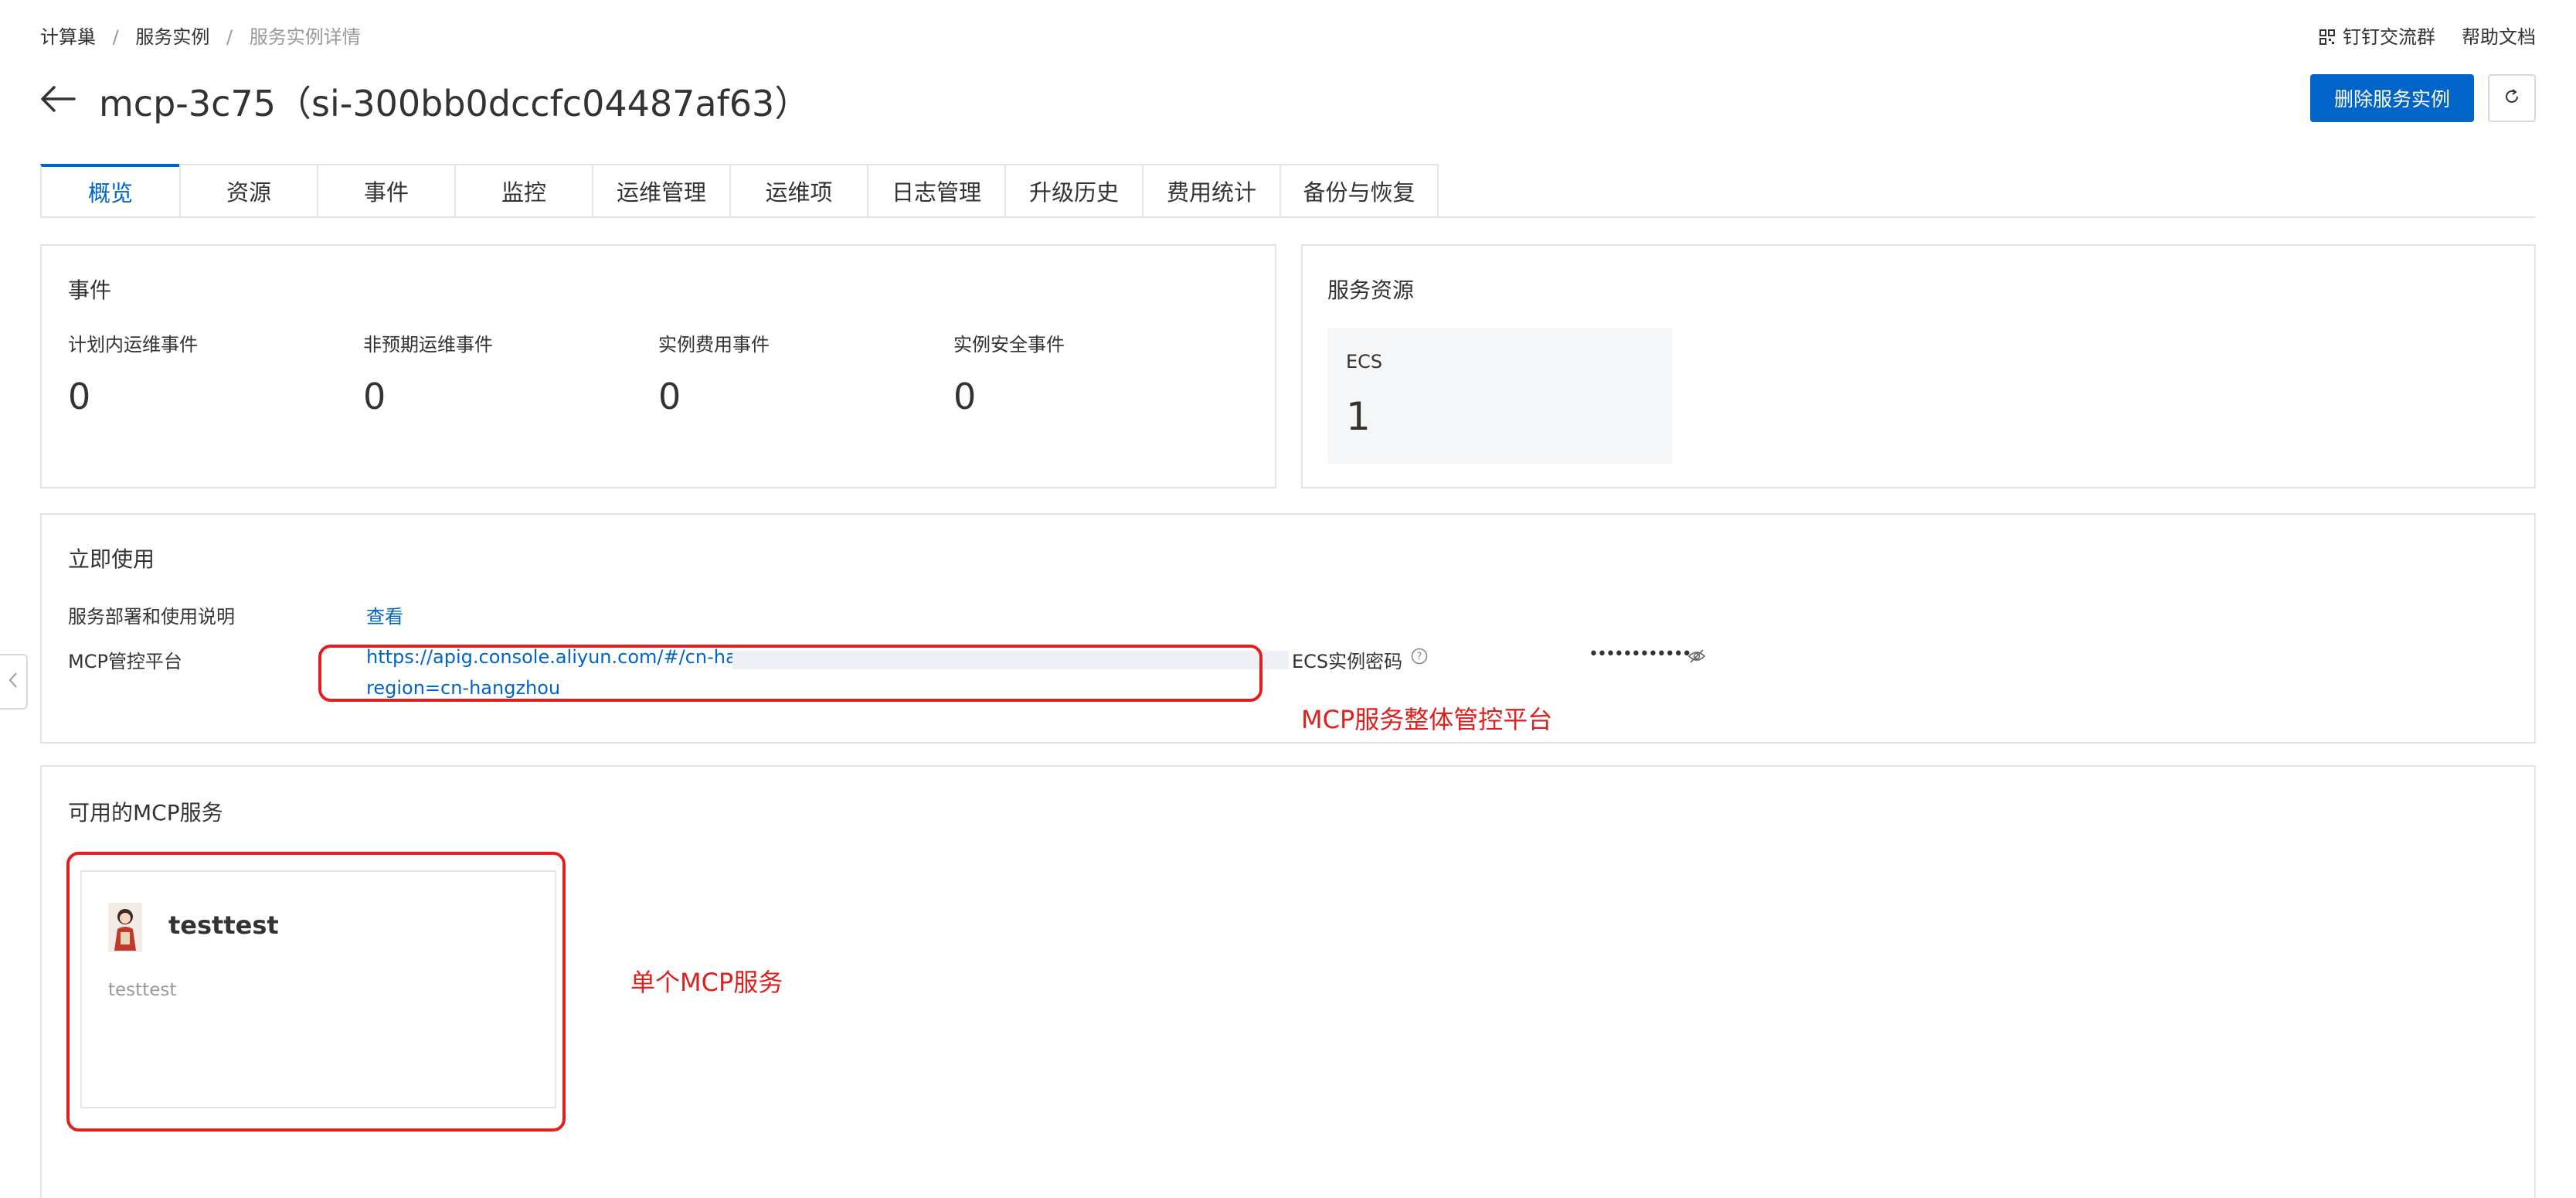  Describe the element at coordinates (1918, 366) in the screenshot. I see `service-resources-card: 服务资源 ECS 1` at that location.